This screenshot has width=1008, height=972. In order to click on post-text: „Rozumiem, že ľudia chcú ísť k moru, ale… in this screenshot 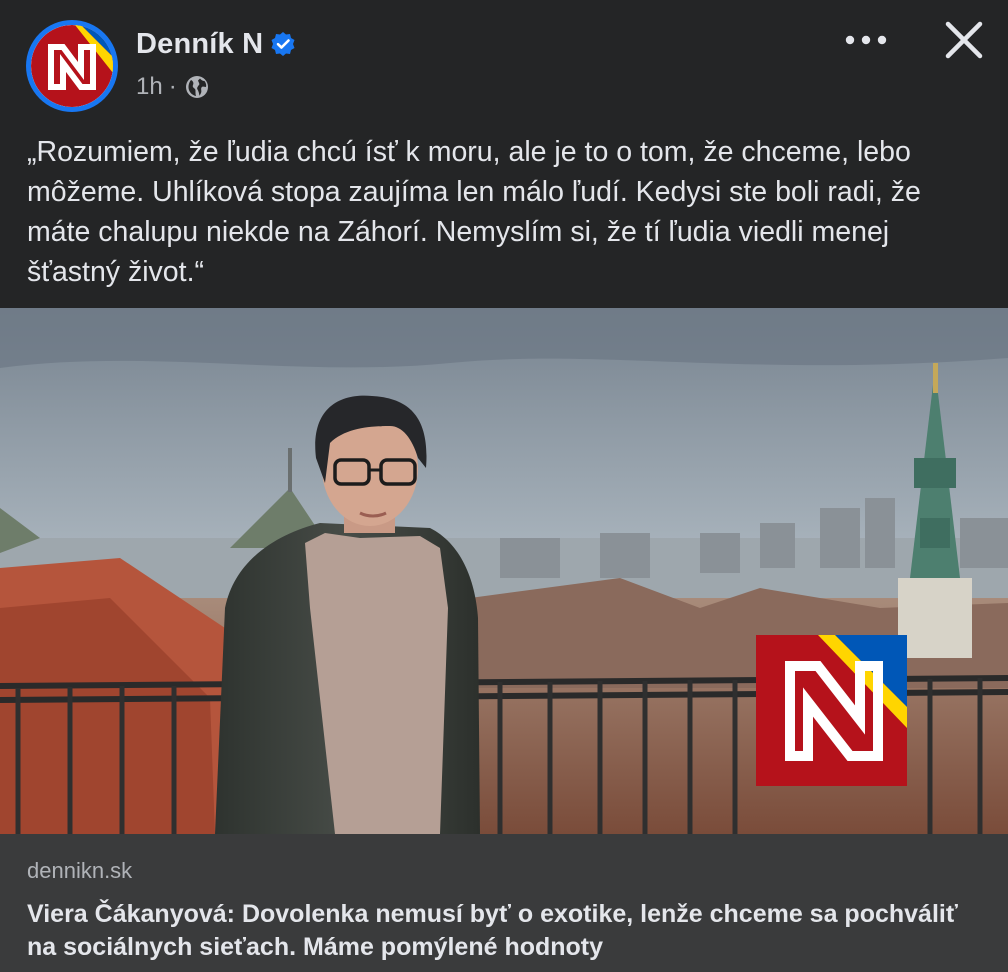, I will do `click(474, 212)`.